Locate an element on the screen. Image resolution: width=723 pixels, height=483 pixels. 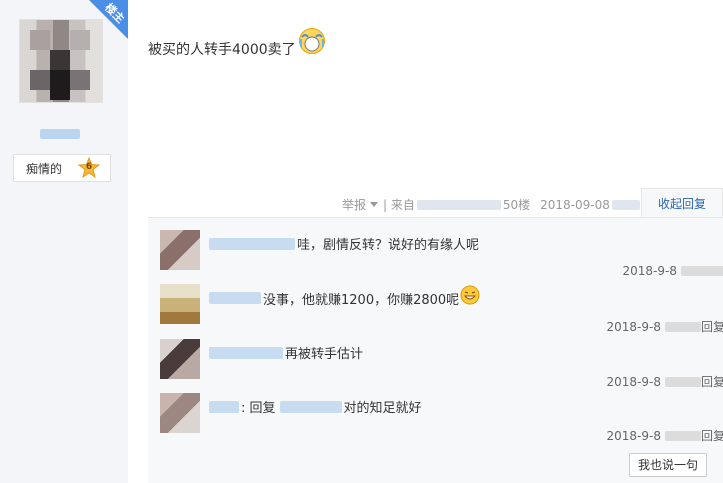
post-content: 被买的人转手4000卖了 is located at coordinates (237, 45).